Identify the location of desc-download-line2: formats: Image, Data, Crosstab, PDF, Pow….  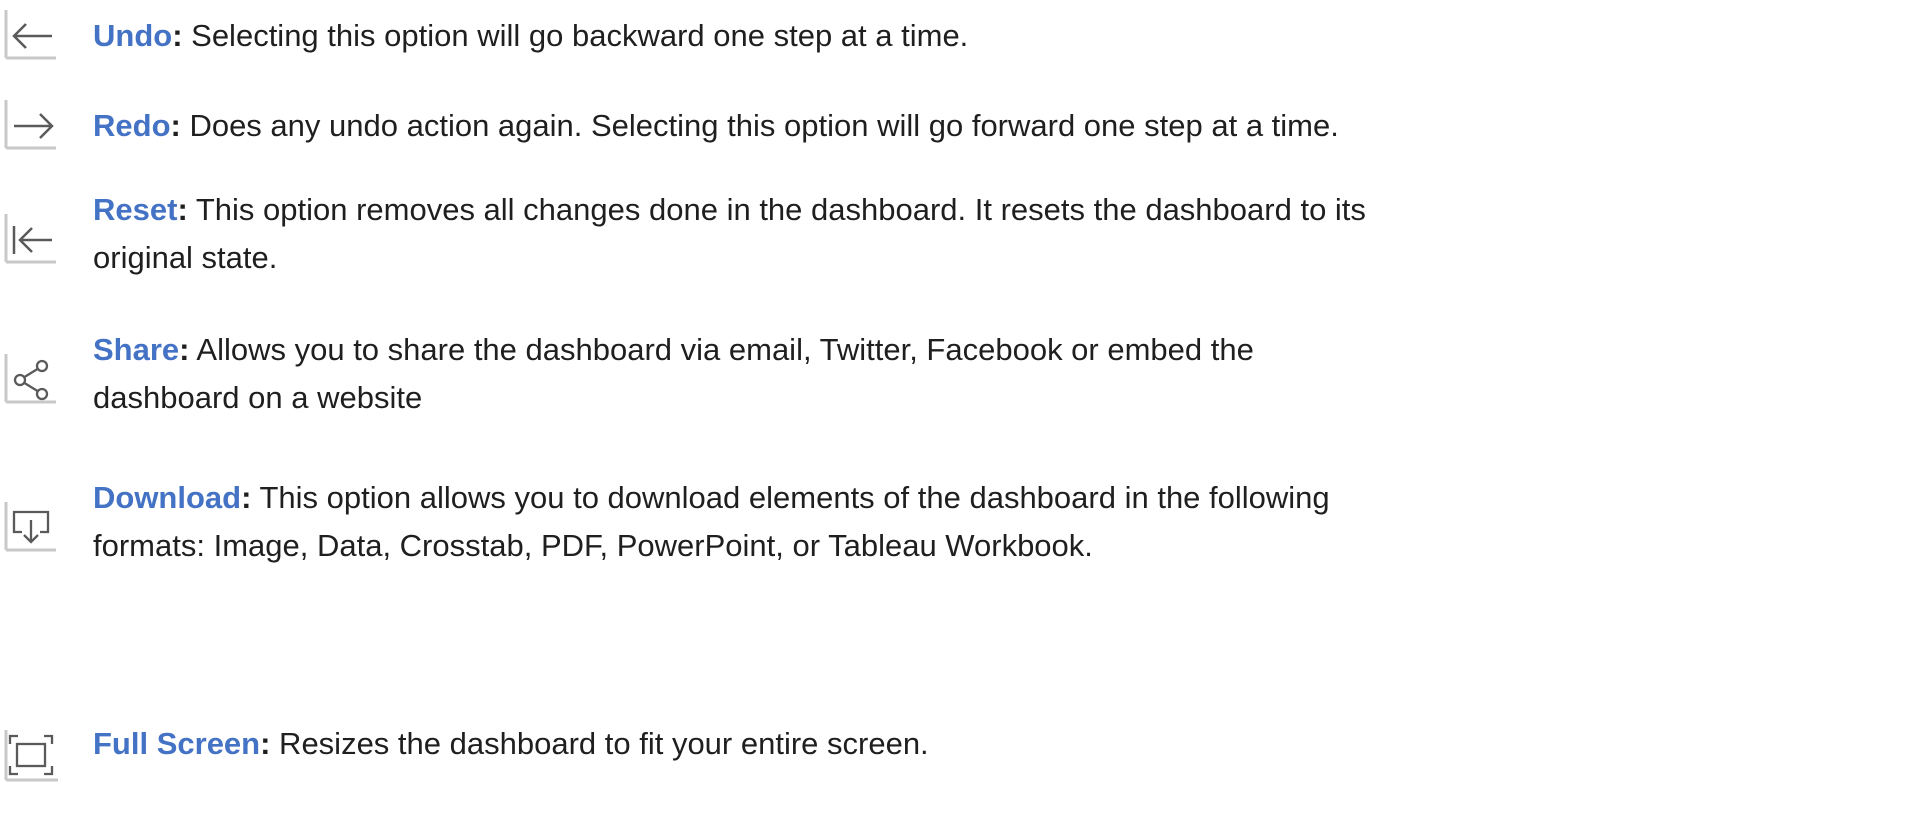
(593, 545).